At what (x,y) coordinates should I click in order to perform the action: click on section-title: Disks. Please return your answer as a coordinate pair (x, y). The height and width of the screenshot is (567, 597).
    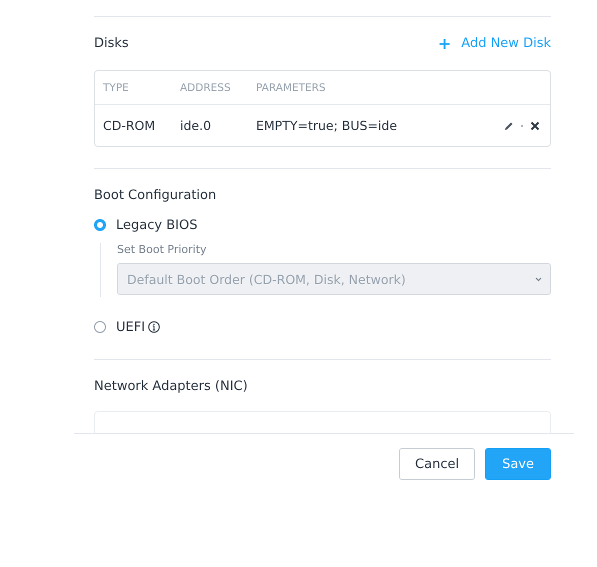
    Looking at the image, I should click on (111, 43).